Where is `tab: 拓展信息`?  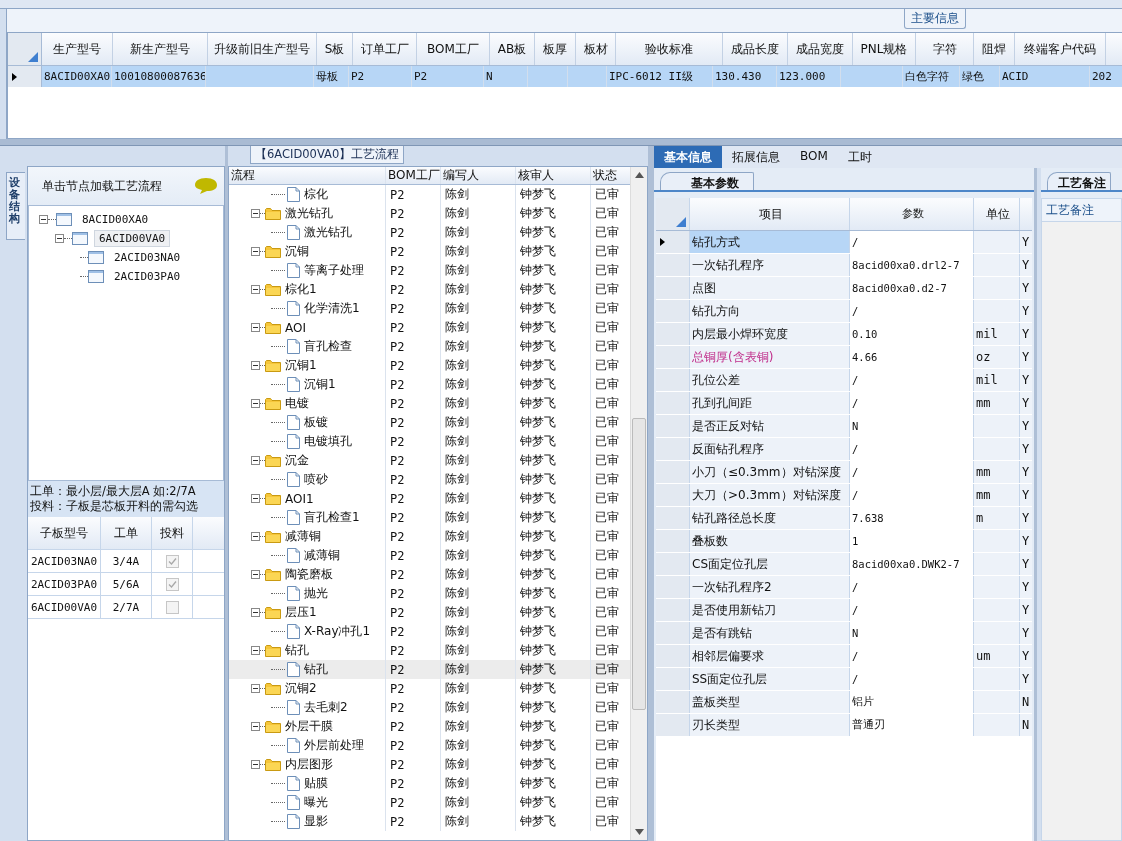
tab: 拓展信息 is located at coordinates (756, 157).